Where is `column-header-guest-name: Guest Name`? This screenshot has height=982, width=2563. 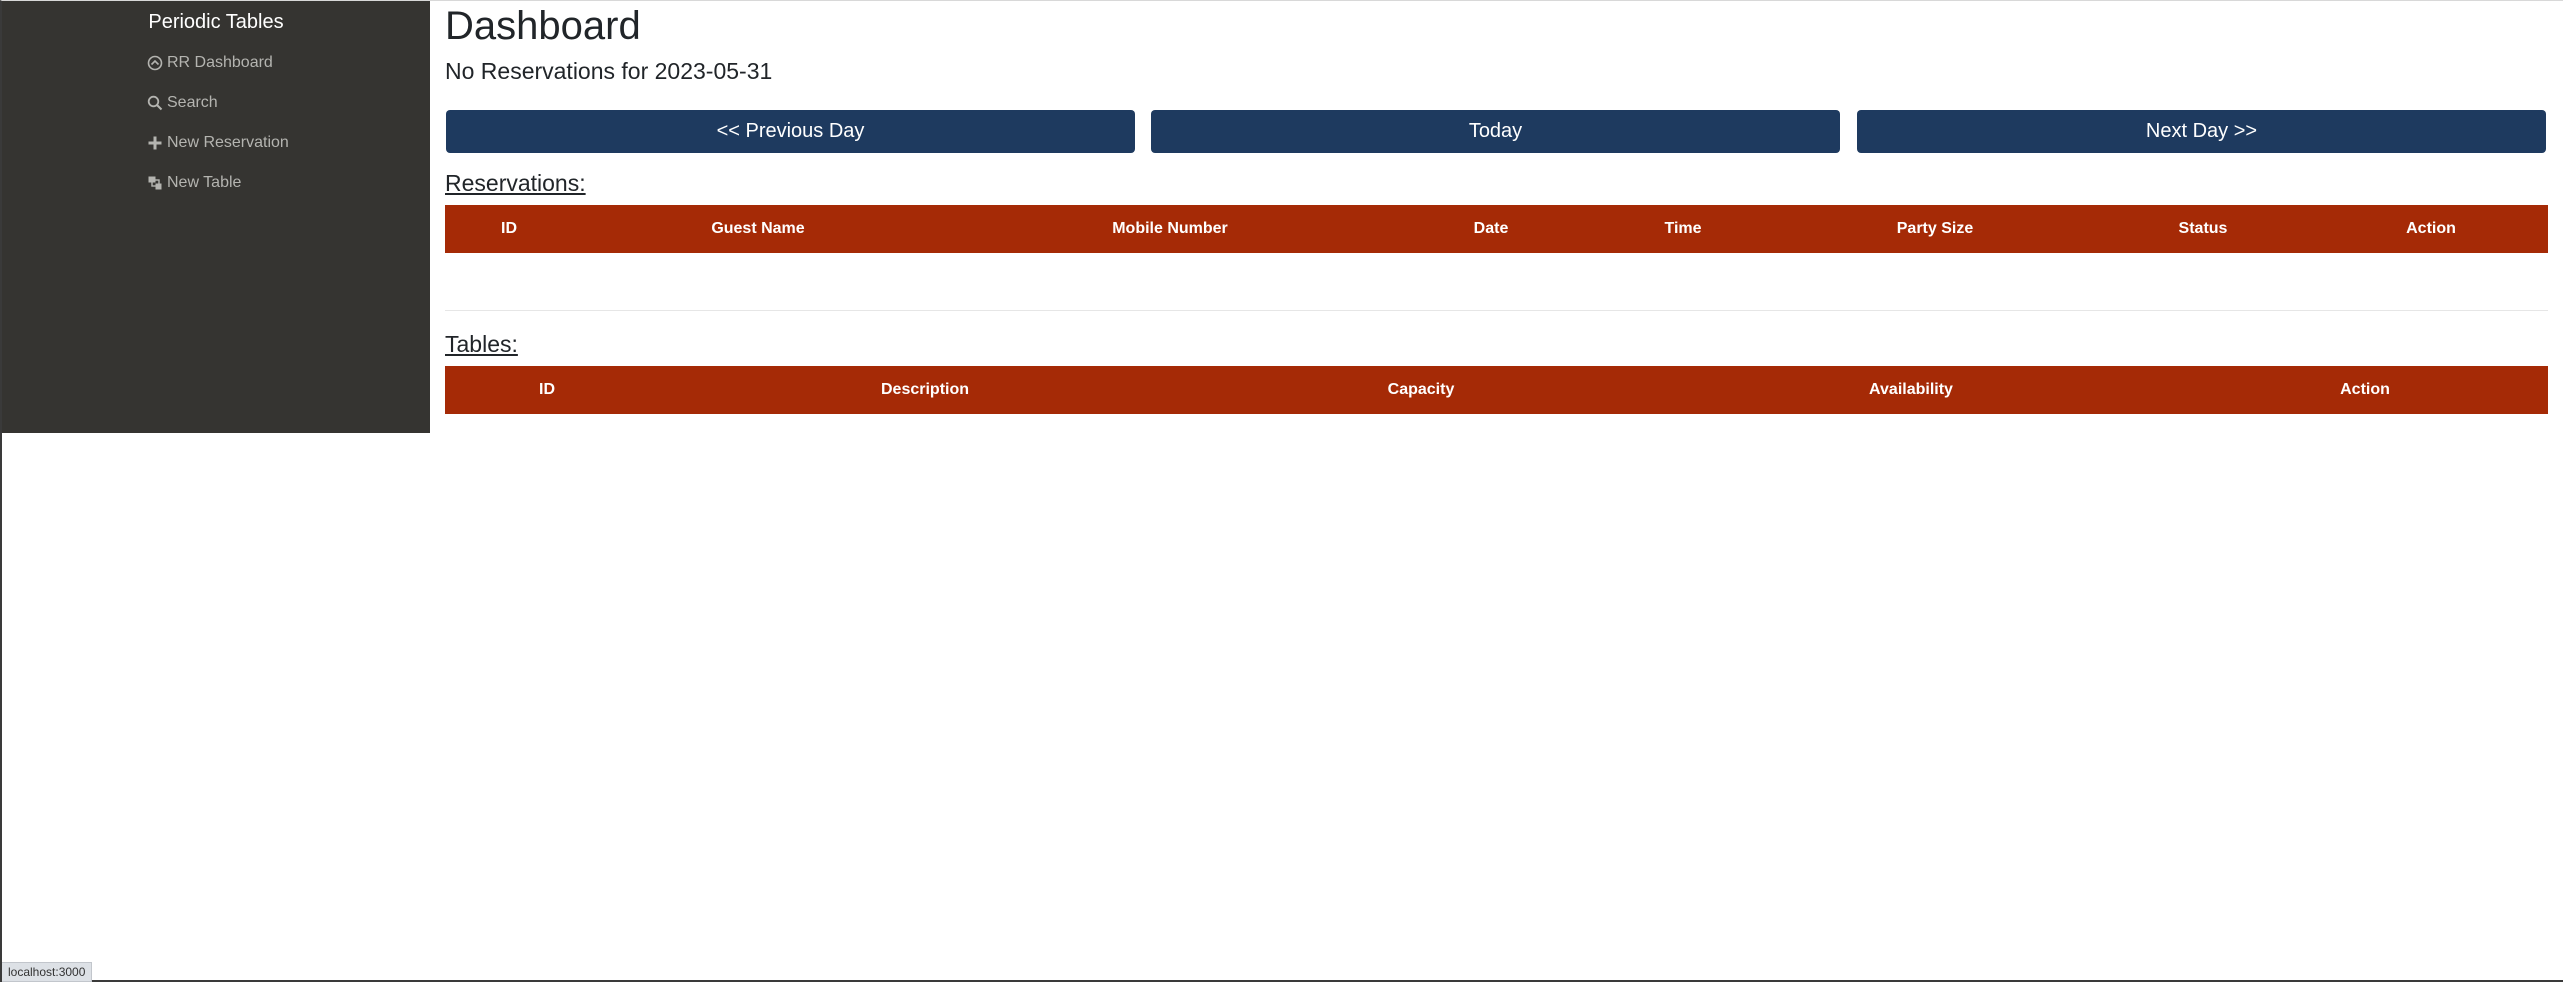 column-header-guest-name: Guest Name is located at coordinates (758, 228).